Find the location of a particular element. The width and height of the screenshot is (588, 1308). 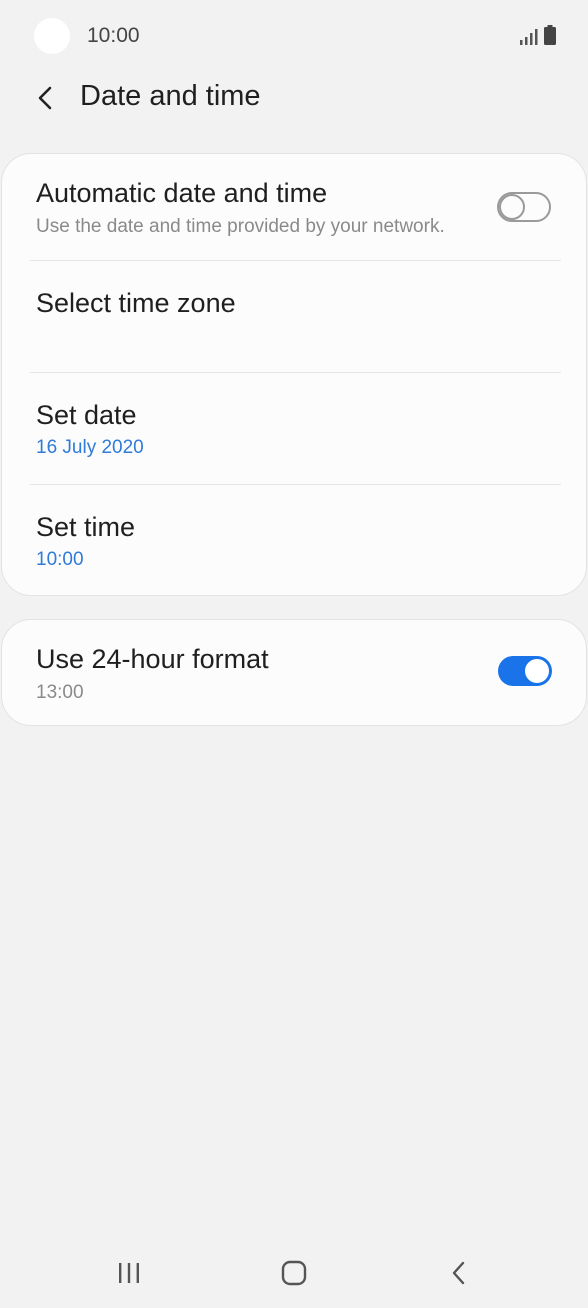

back-icon is located at coordinates (458, 1273).